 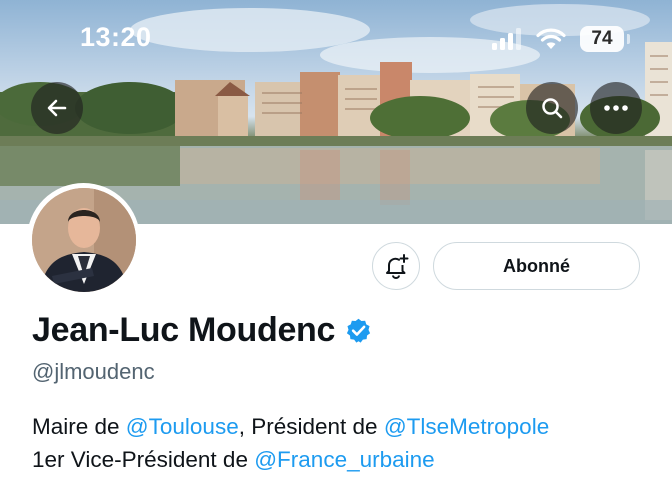 I want to click on bio-line-2: 1er Vice-Président de @France_urbaine, so click(x=347, y=459).